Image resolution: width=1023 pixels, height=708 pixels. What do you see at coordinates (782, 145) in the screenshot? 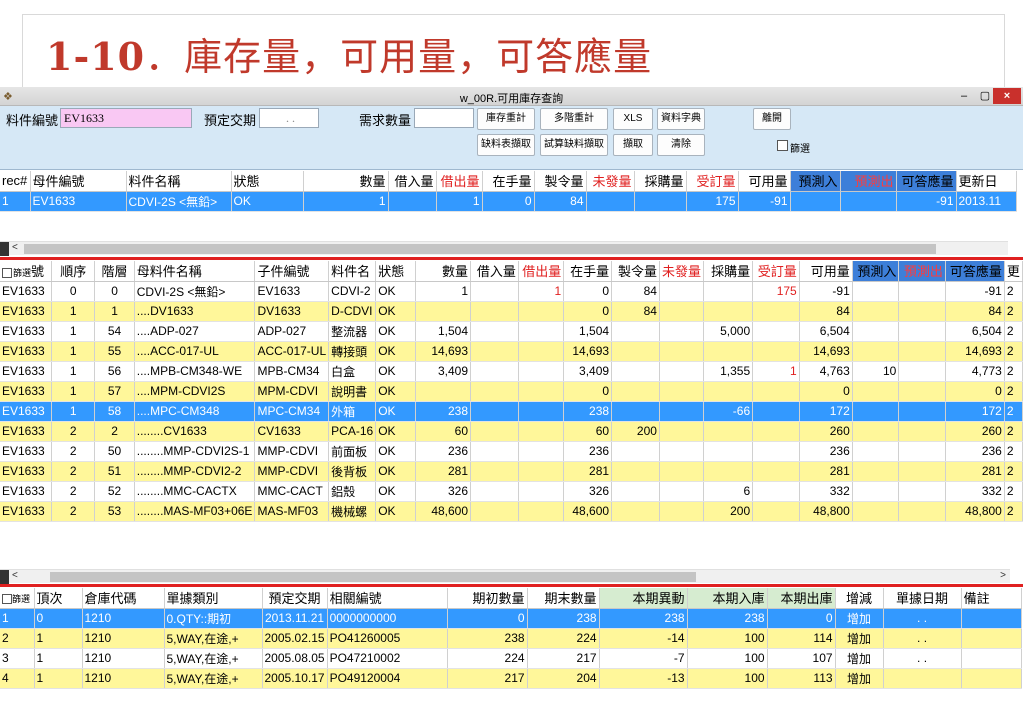
I see `filter-checkbox` at bounding box center [782, 145].